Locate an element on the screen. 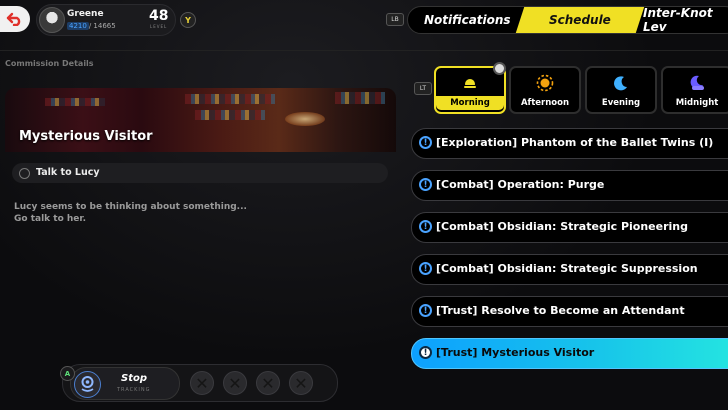 The image size is (728, 410). description-line-2: Go talk to her. is located at coordinates (50, 219).